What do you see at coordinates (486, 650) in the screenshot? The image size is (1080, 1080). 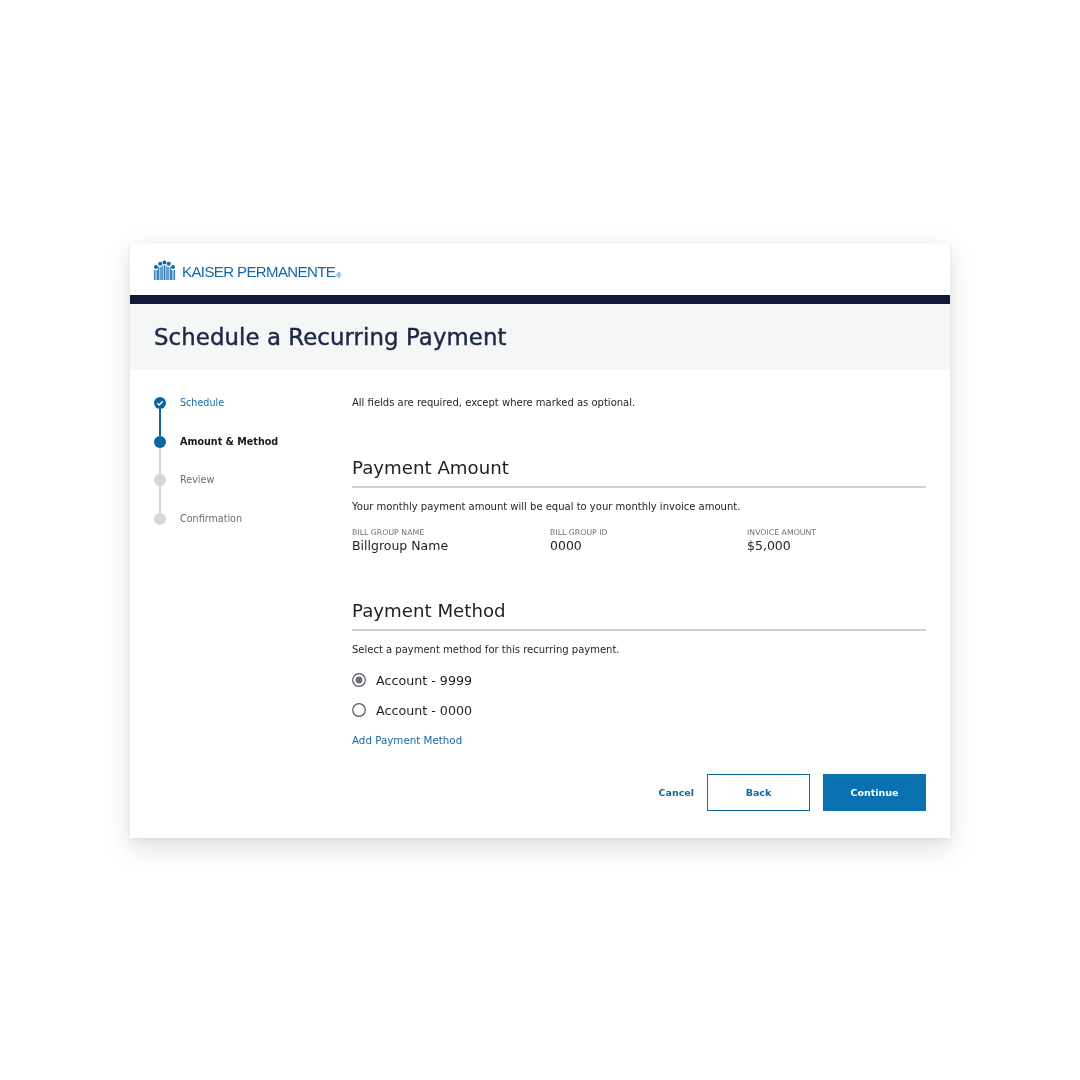 I see `section-description: Select a payment method for this recurring payment.` at bounding box center [486, 650].